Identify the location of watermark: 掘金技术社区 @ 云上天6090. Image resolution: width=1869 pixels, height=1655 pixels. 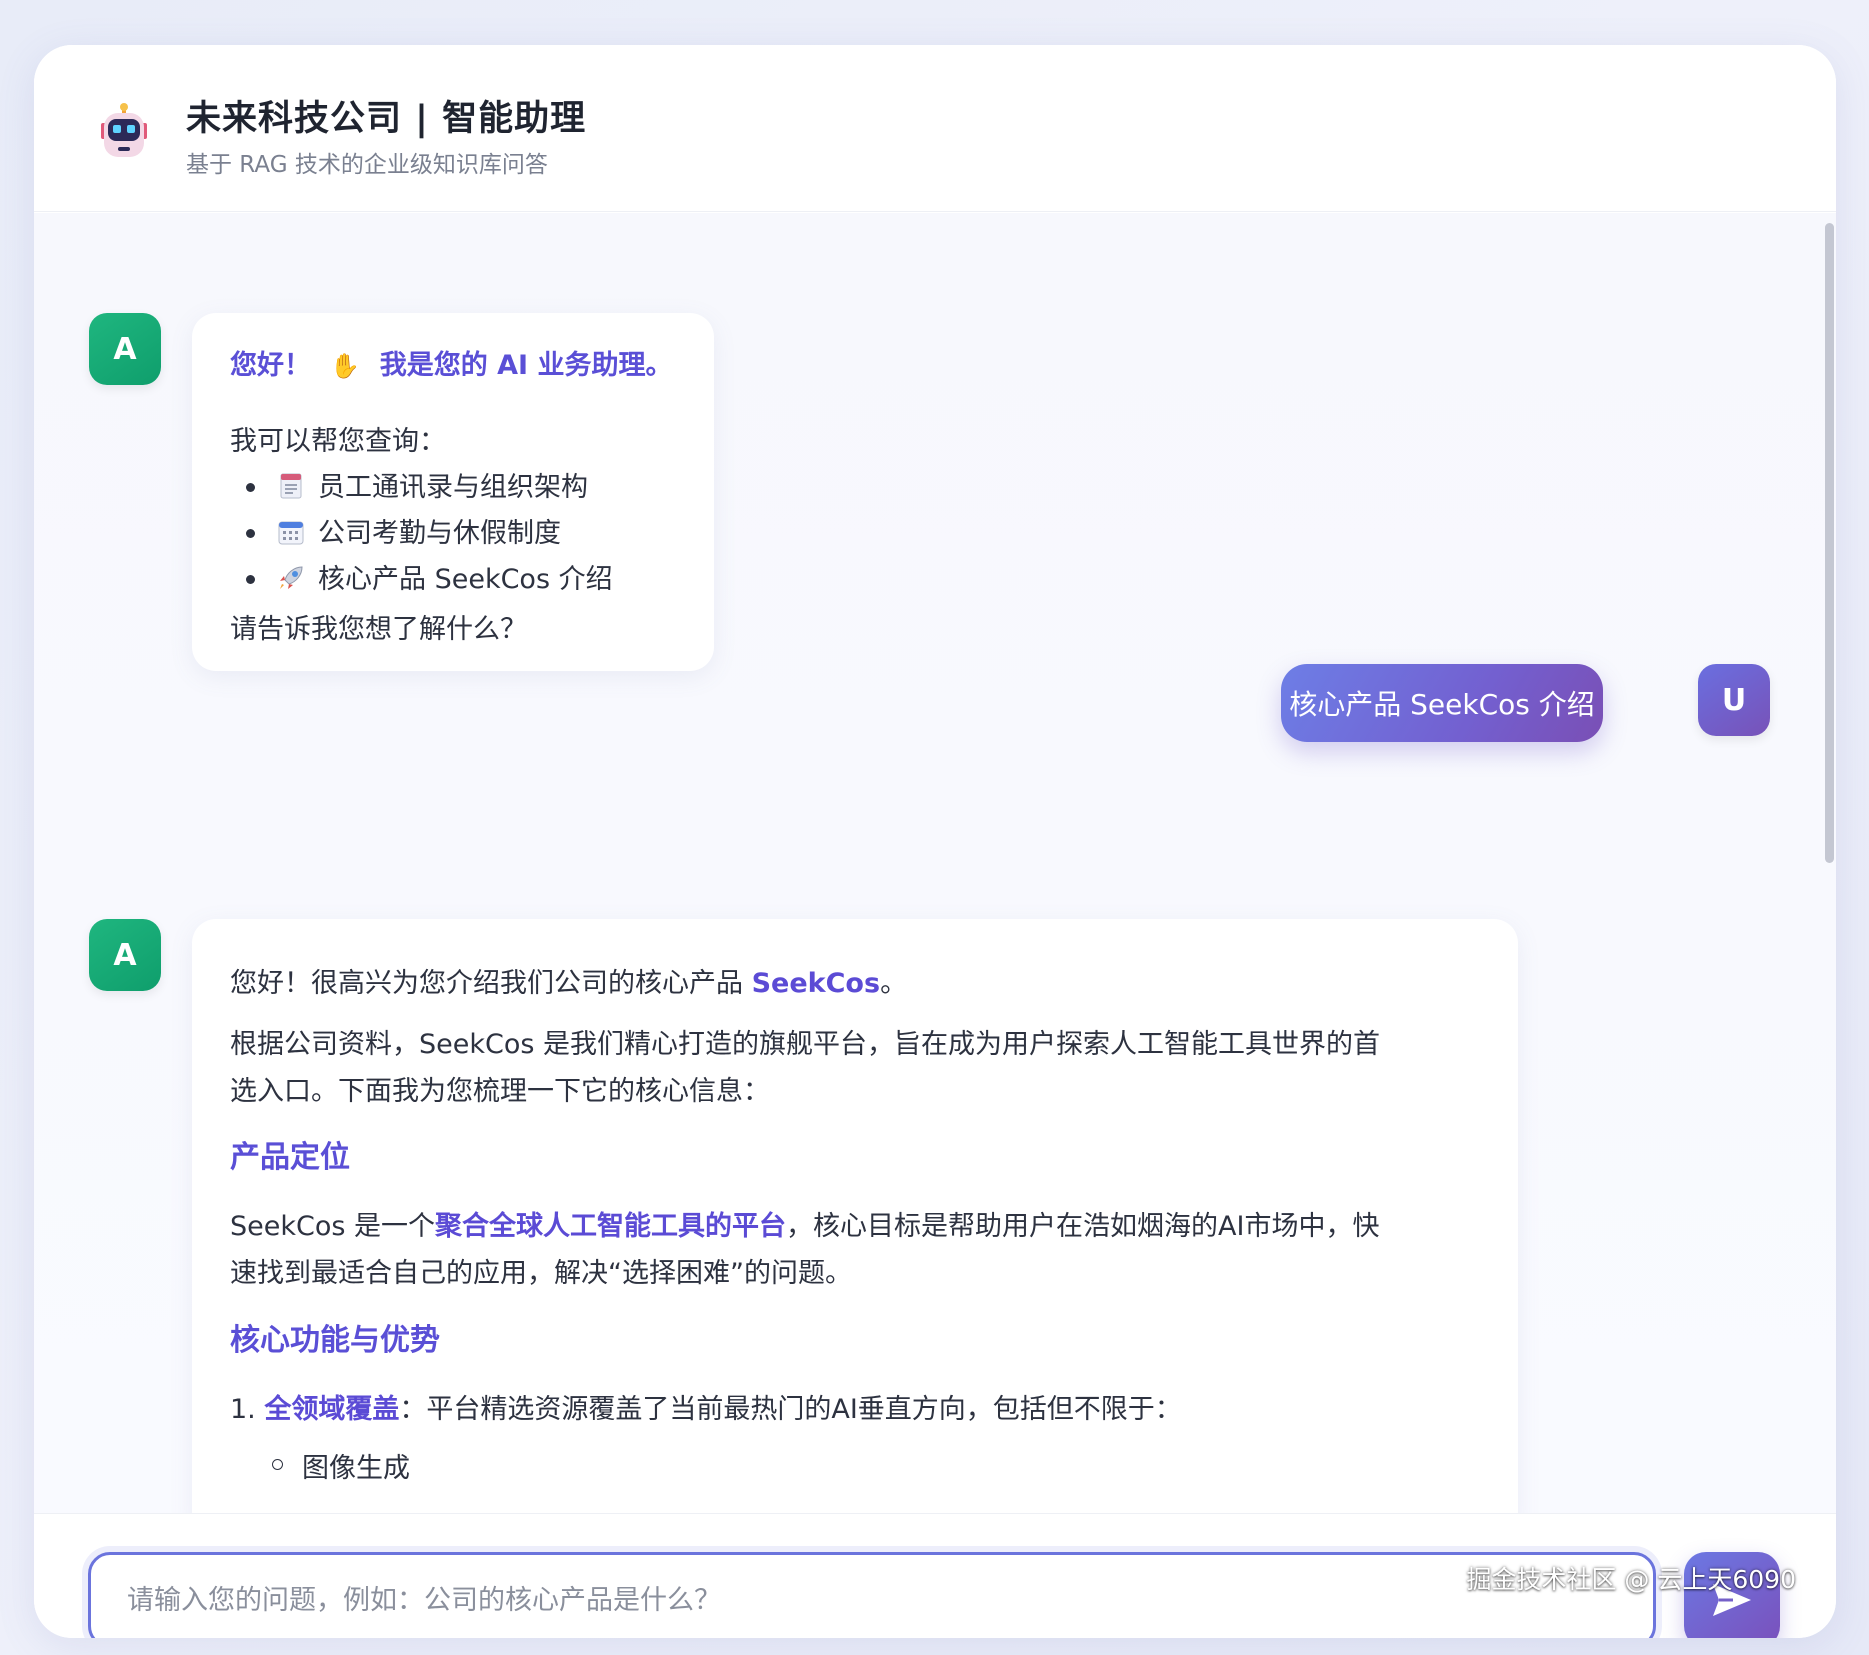
(1631, 1579).